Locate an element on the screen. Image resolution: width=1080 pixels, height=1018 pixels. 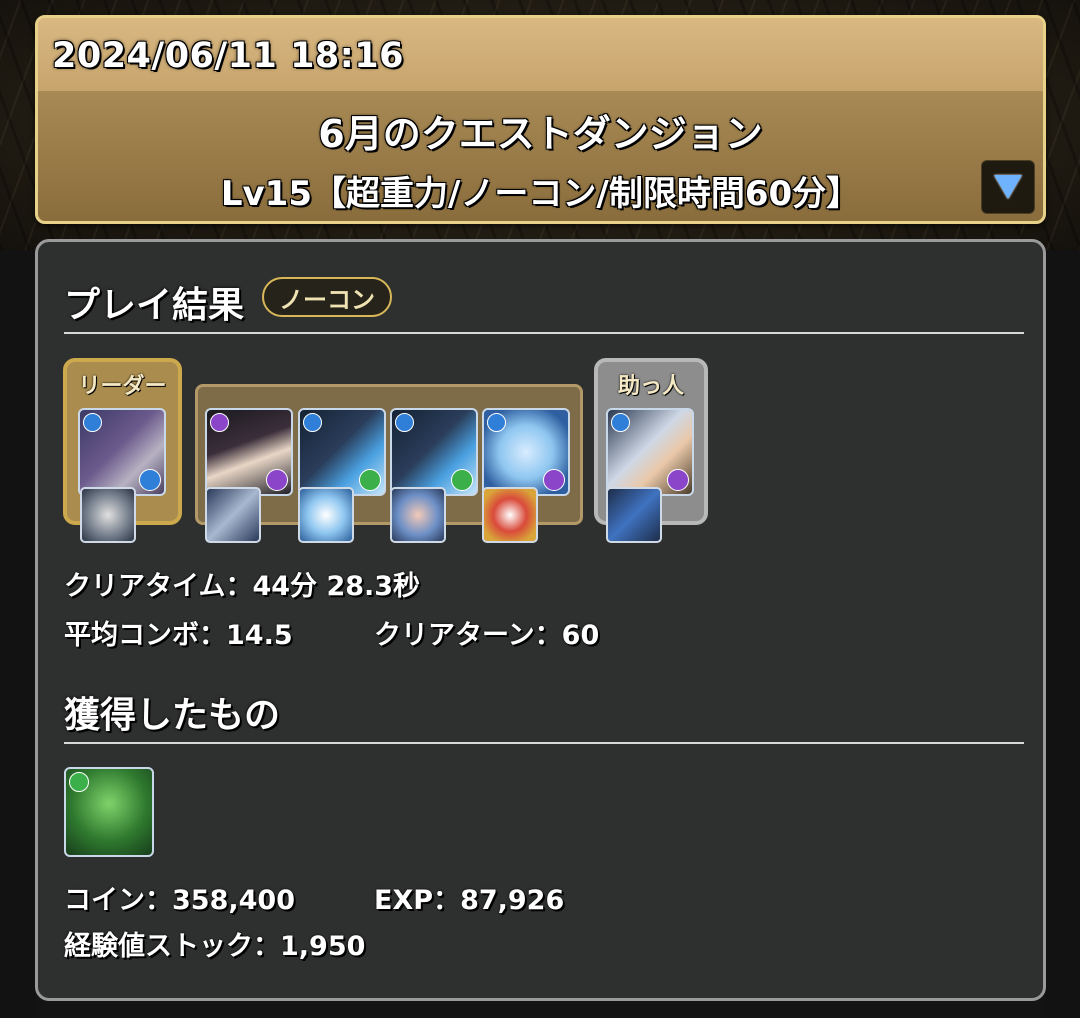
exp-label: EXP： is located at coordinates (417, 900).